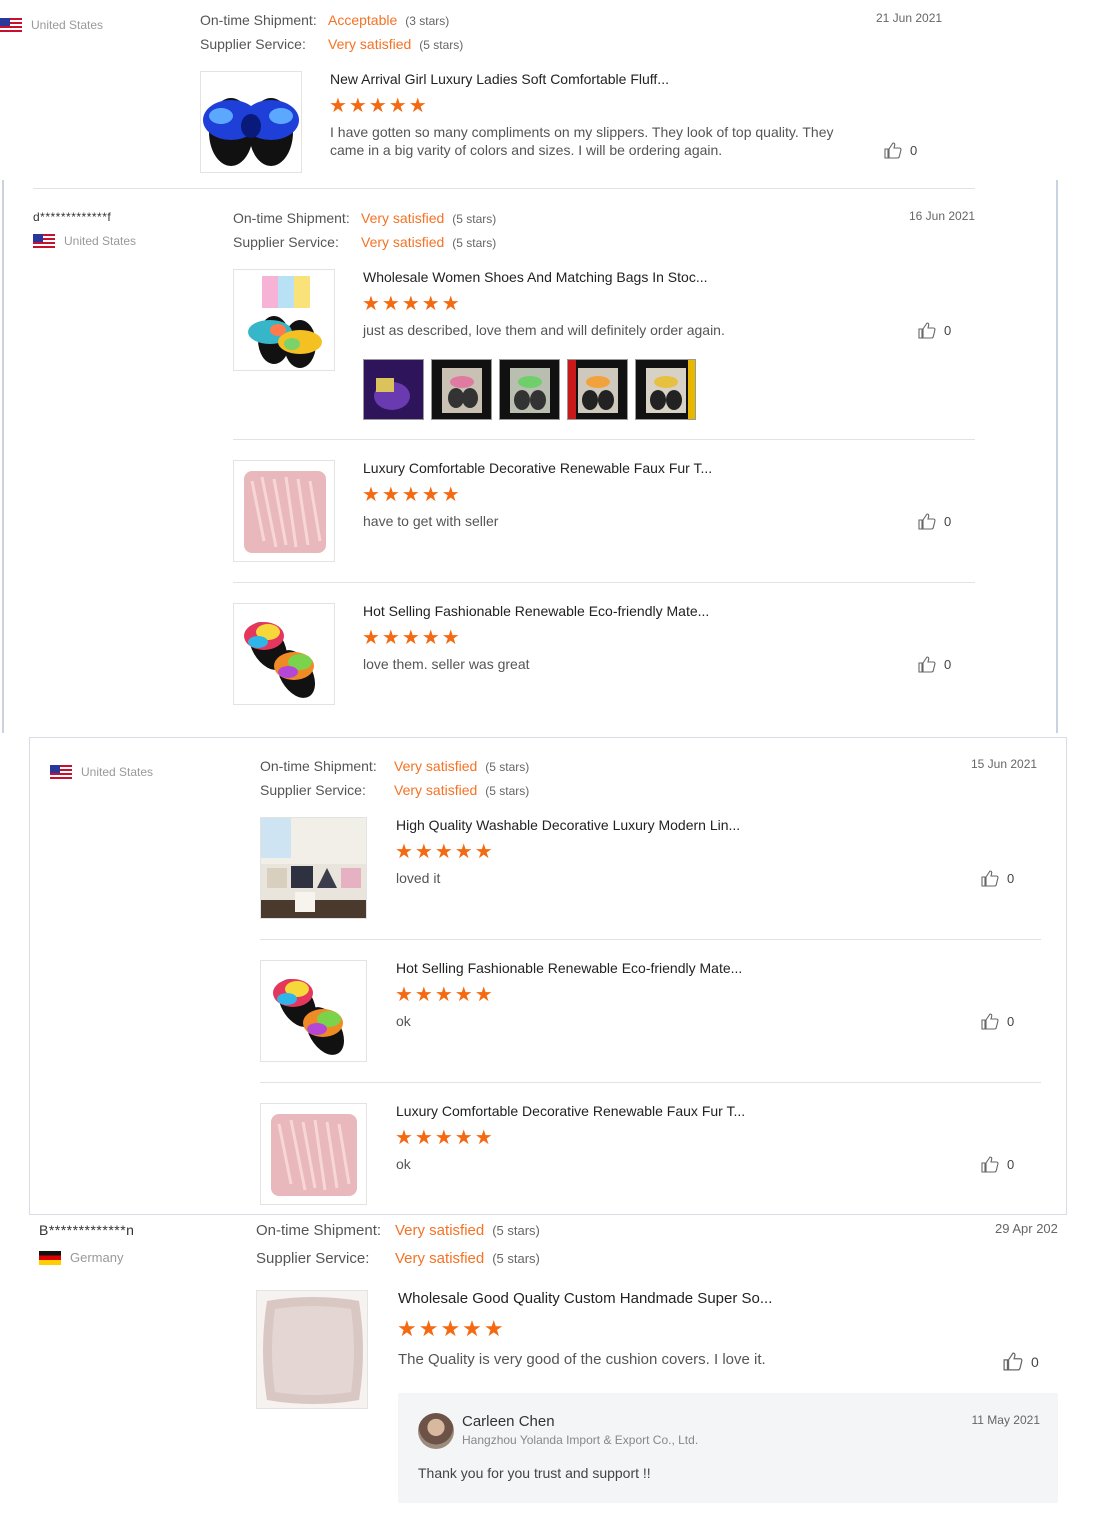 This screenshot has height=1528, width=1096. What do you see at coordinates (3, 456) in the screenshot?
I see `frame-border-left` at bounding box center [3, 456].